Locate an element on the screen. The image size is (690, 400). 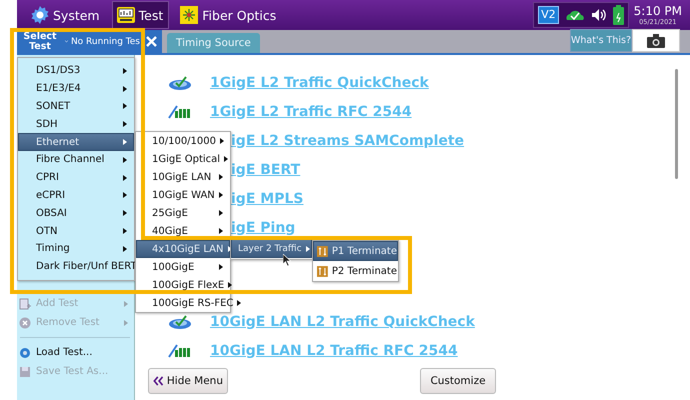
menu-item-label: 25GigE is located at coordinates (170, 213).